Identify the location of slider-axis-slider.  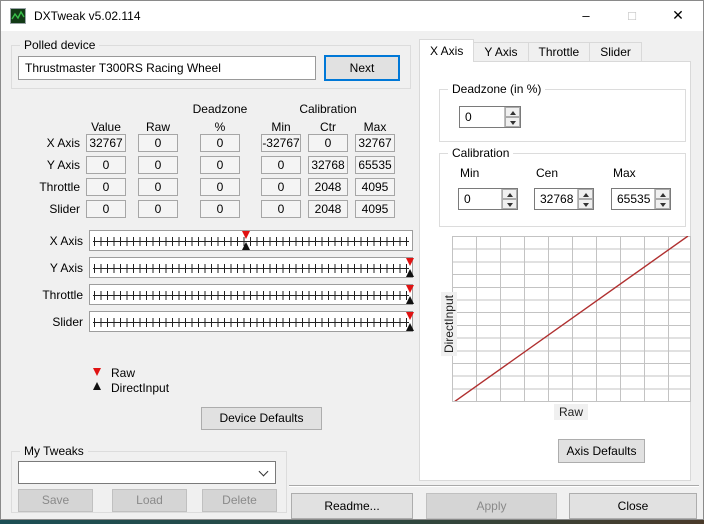
(252, 321).